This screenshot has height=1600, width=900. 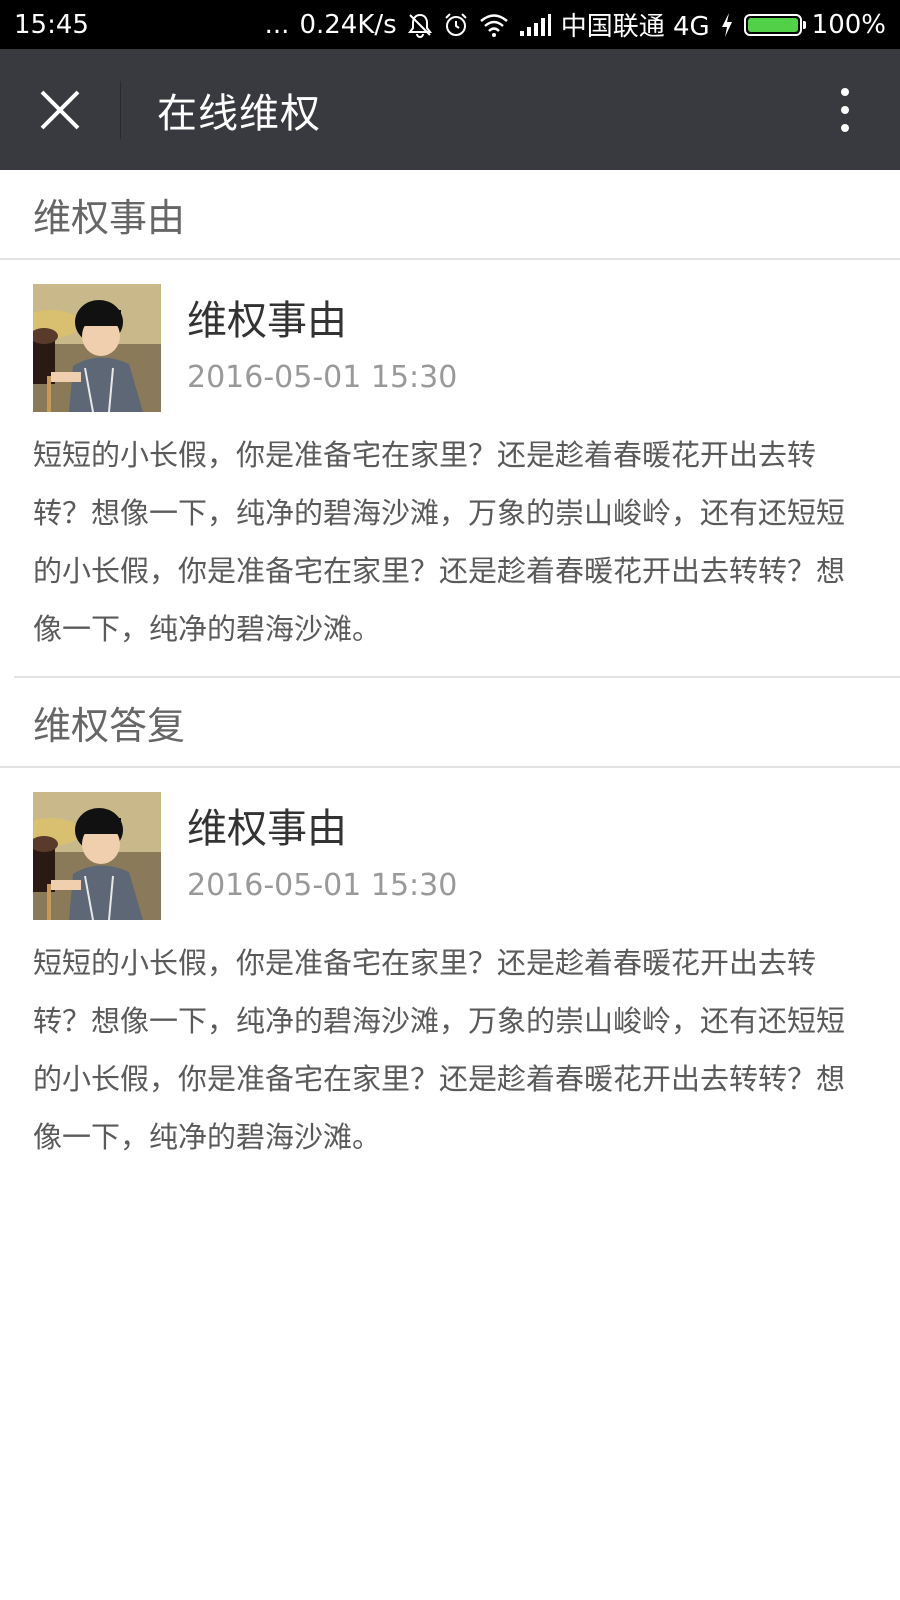 What do you see at coordinates (348, 24) in the screenshot?
I see `network-speed: 0.24K/s` at bounding box center [348, 24].